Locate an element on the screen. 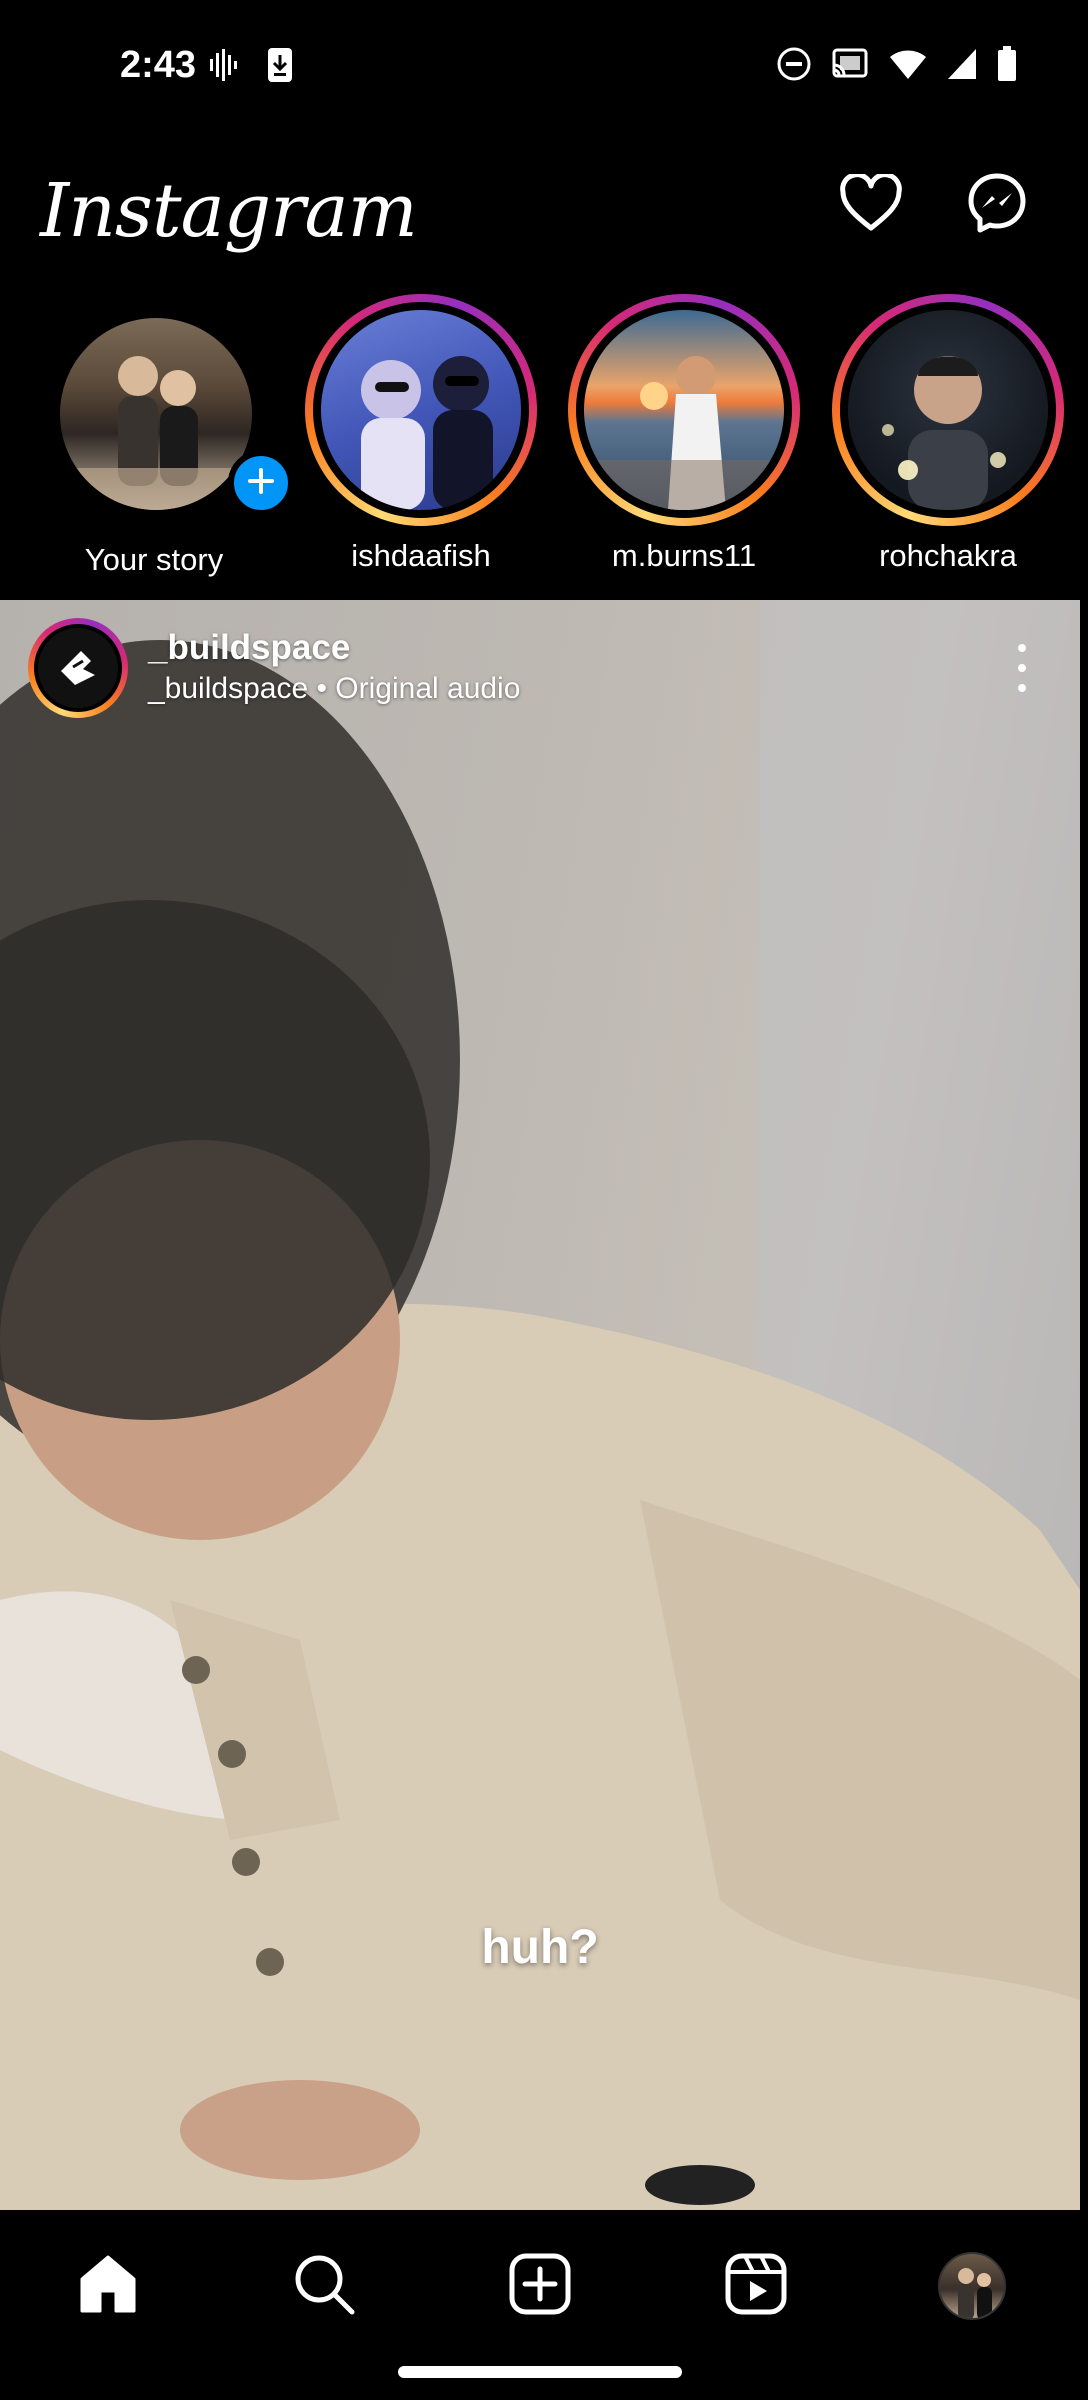  post-audio-subtitle: _buildspace • Original audio is located at coordinates (334, 689).